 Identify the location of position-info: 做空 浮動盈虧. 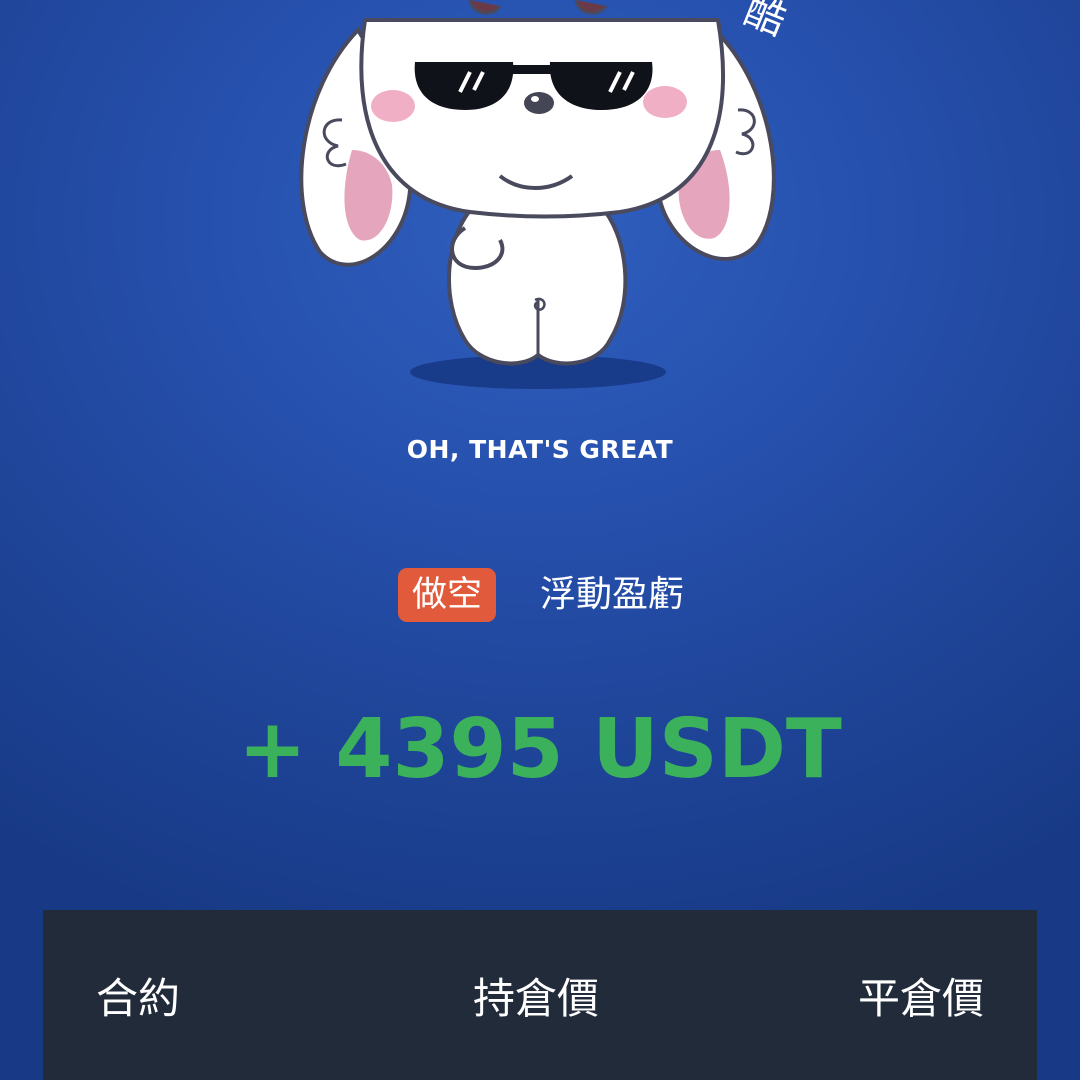
(540, 596).